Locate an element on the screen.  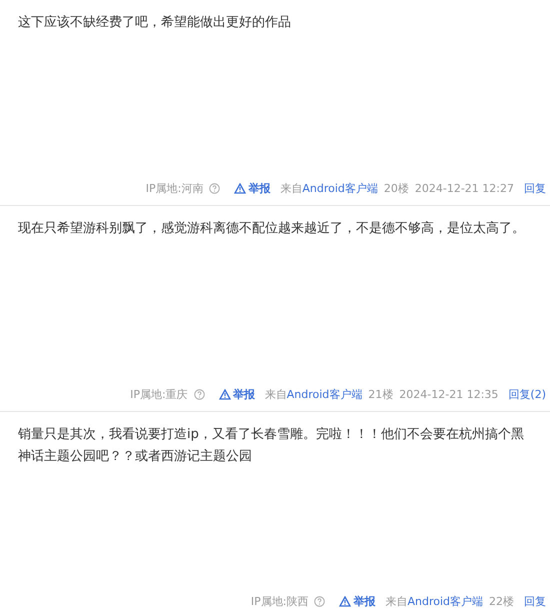
ip-location: IP属地:陕西 is located at coordinates (279, 602).